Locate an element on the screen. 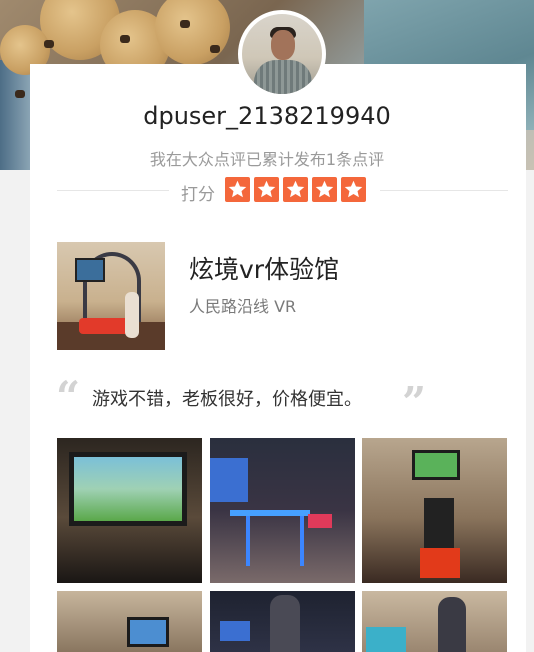 This screenshot has height=652, width=534. shop-meta: 人民路沿线 VR is located at coordinates (243, 306).